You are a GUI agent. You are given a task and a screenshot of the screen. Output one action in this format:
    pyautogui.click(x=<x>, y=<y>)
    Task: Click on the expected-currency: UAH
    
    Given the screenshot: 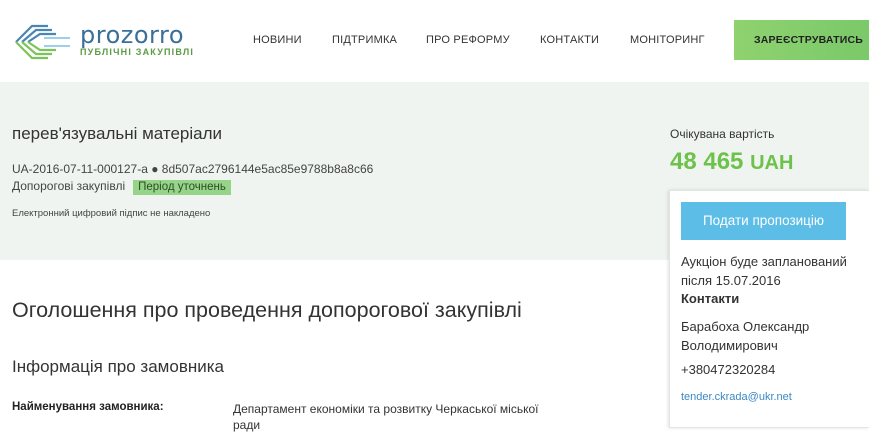 What is the action you would take?
    pyautogui.click(x=772, y=163)
    